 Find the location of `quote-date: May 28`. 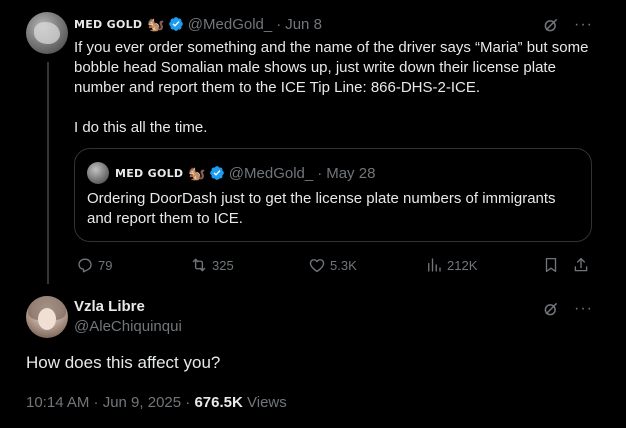

quote-date: May 28 is located at coordinates (351, 173).